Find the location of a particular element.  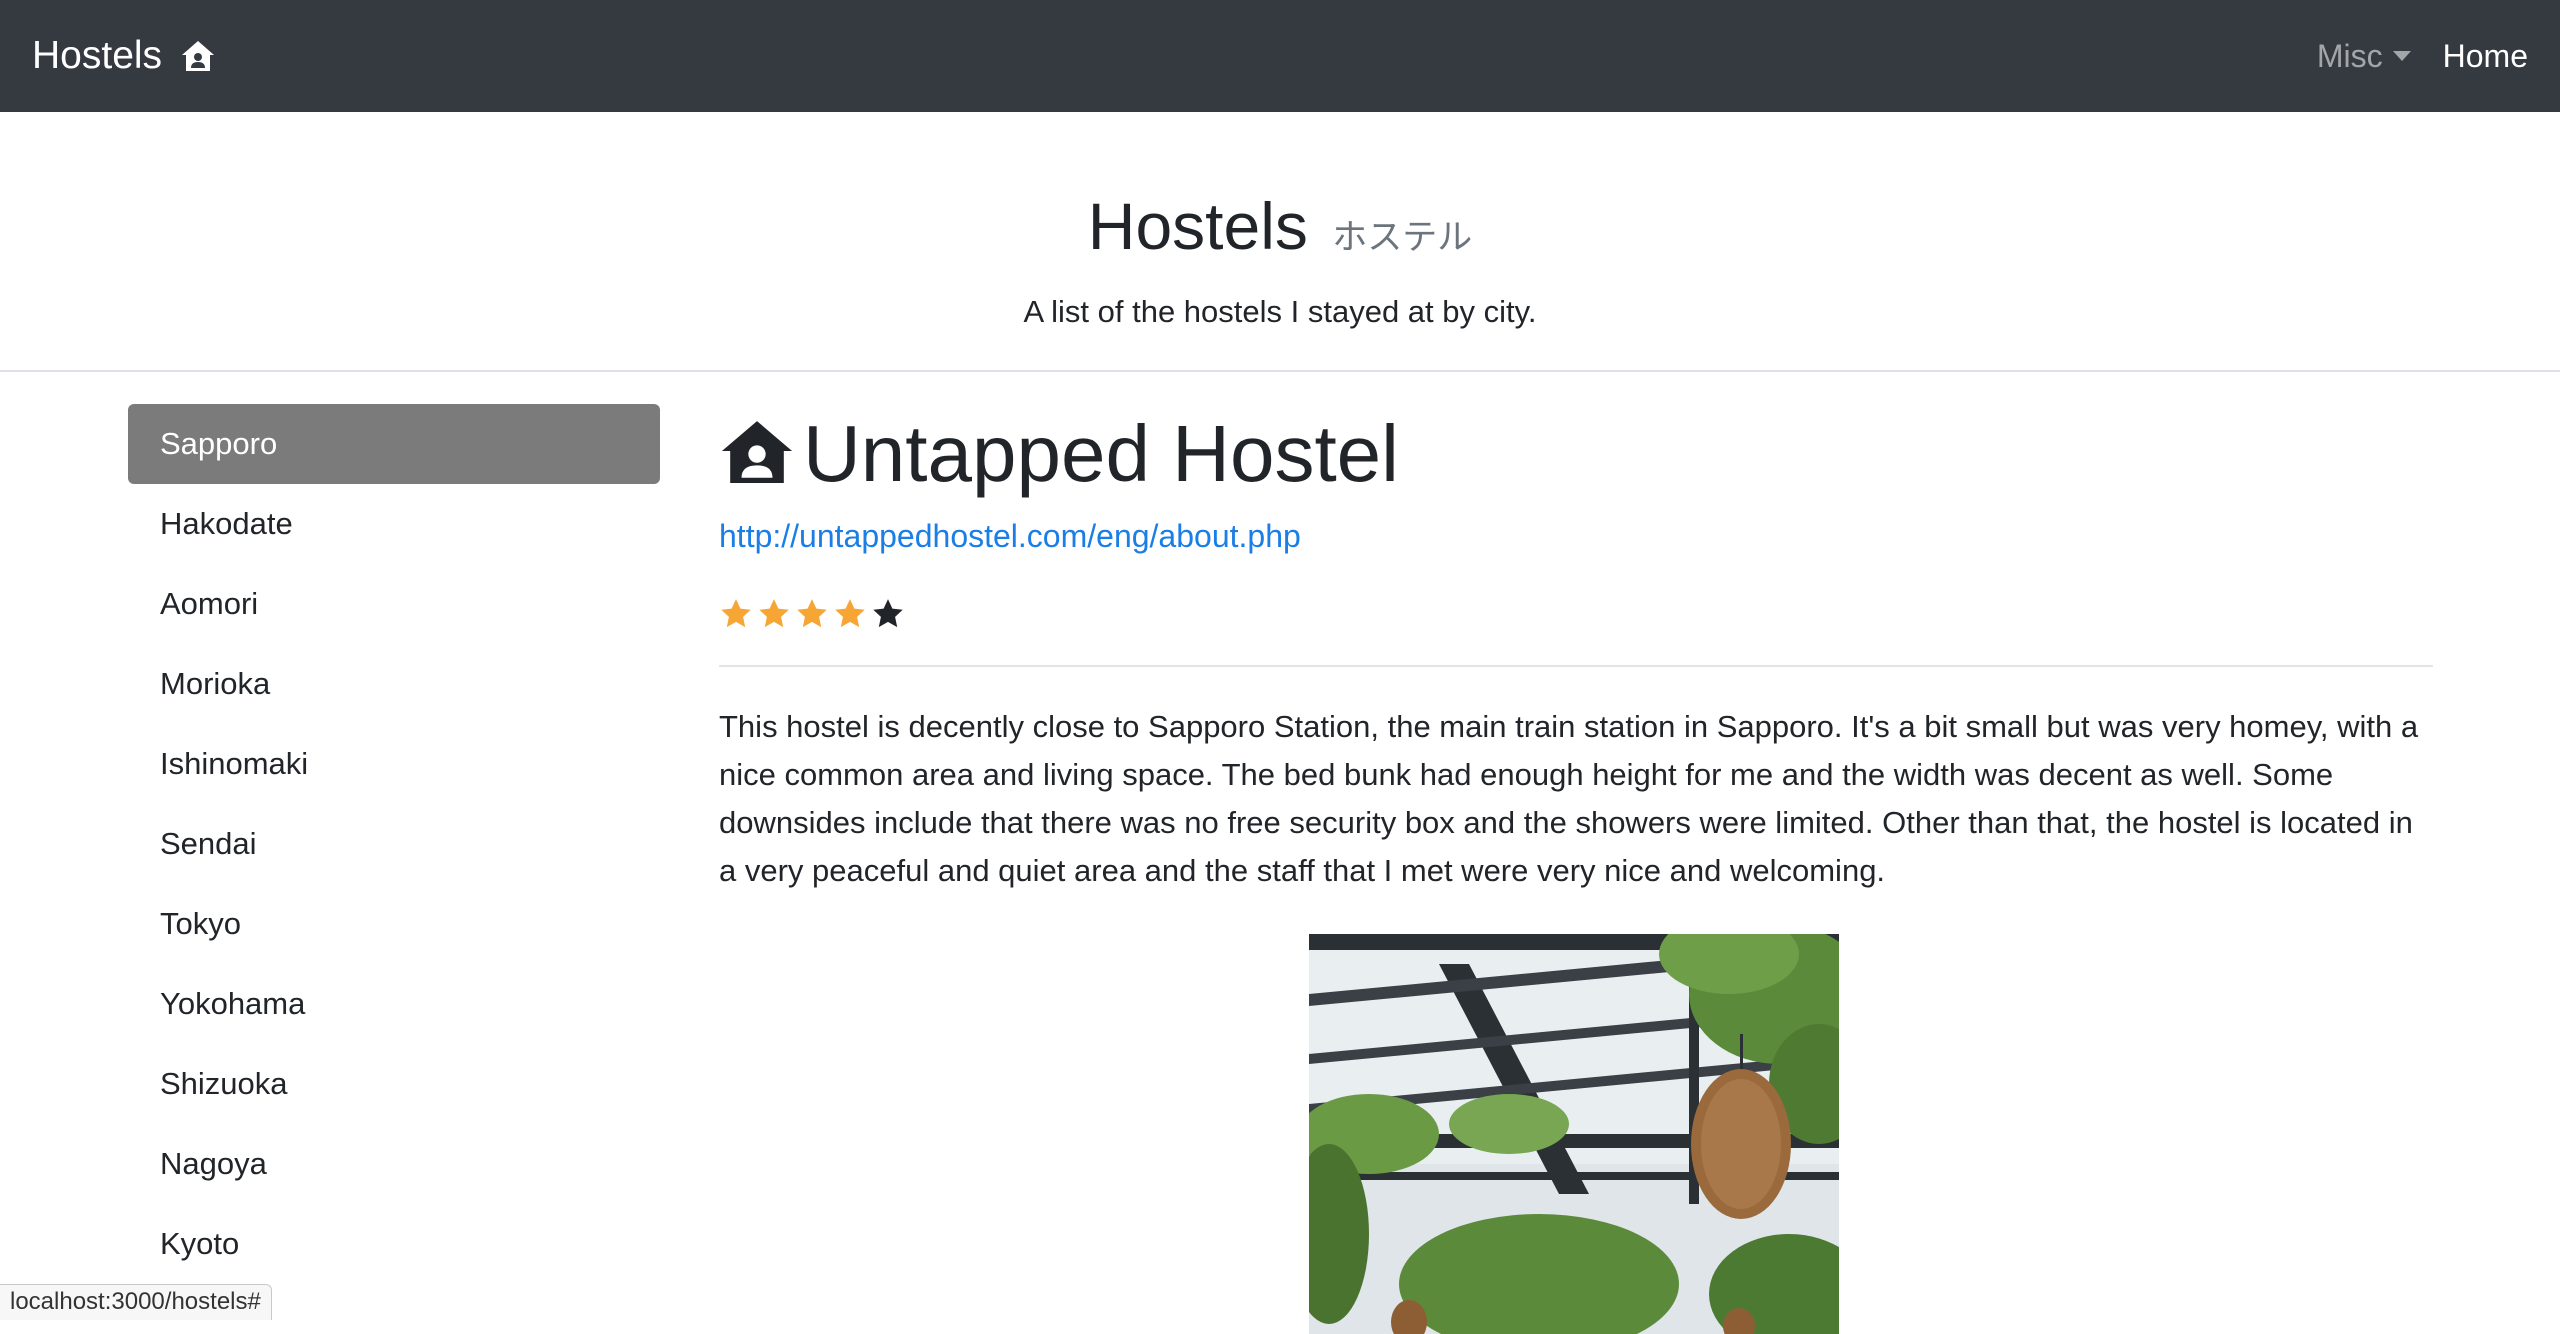

sidebar-item-tokyo: Tokyo is located at coordinates (394, 924).